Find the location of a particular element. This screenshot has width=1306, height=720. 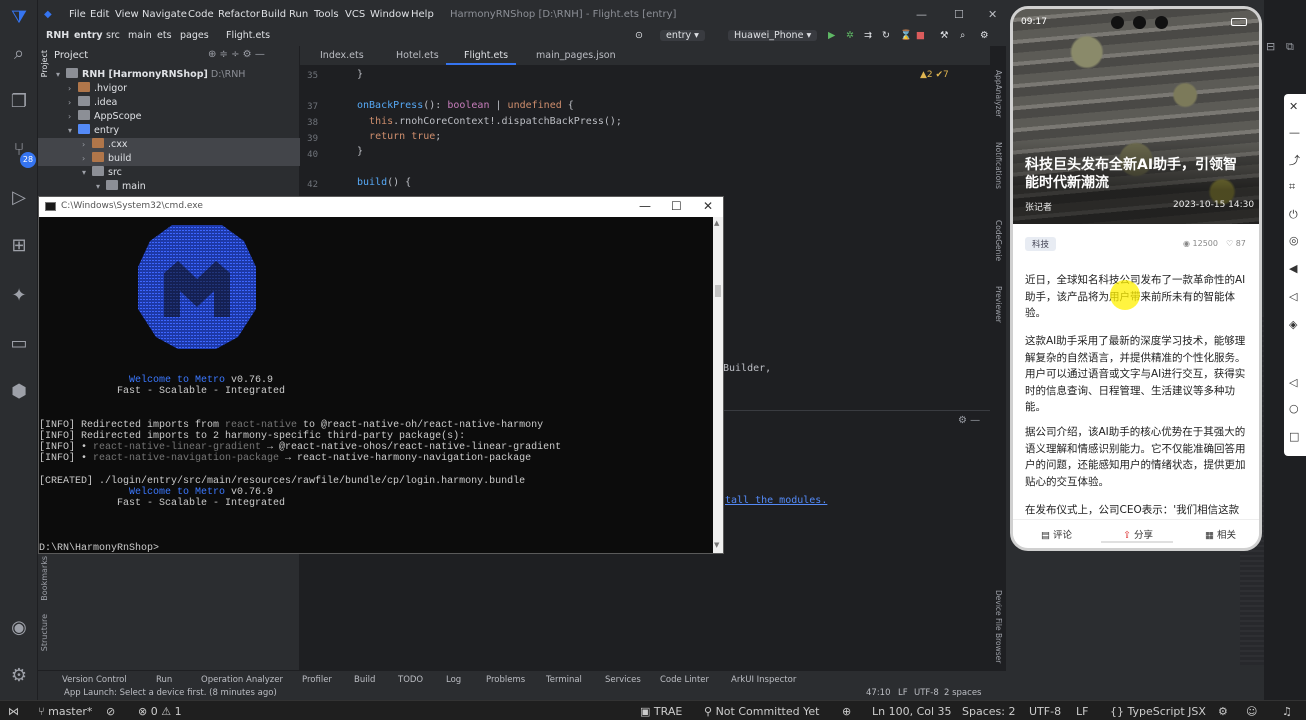

menu-vcs: VCS is located at coordinates (355, 14).